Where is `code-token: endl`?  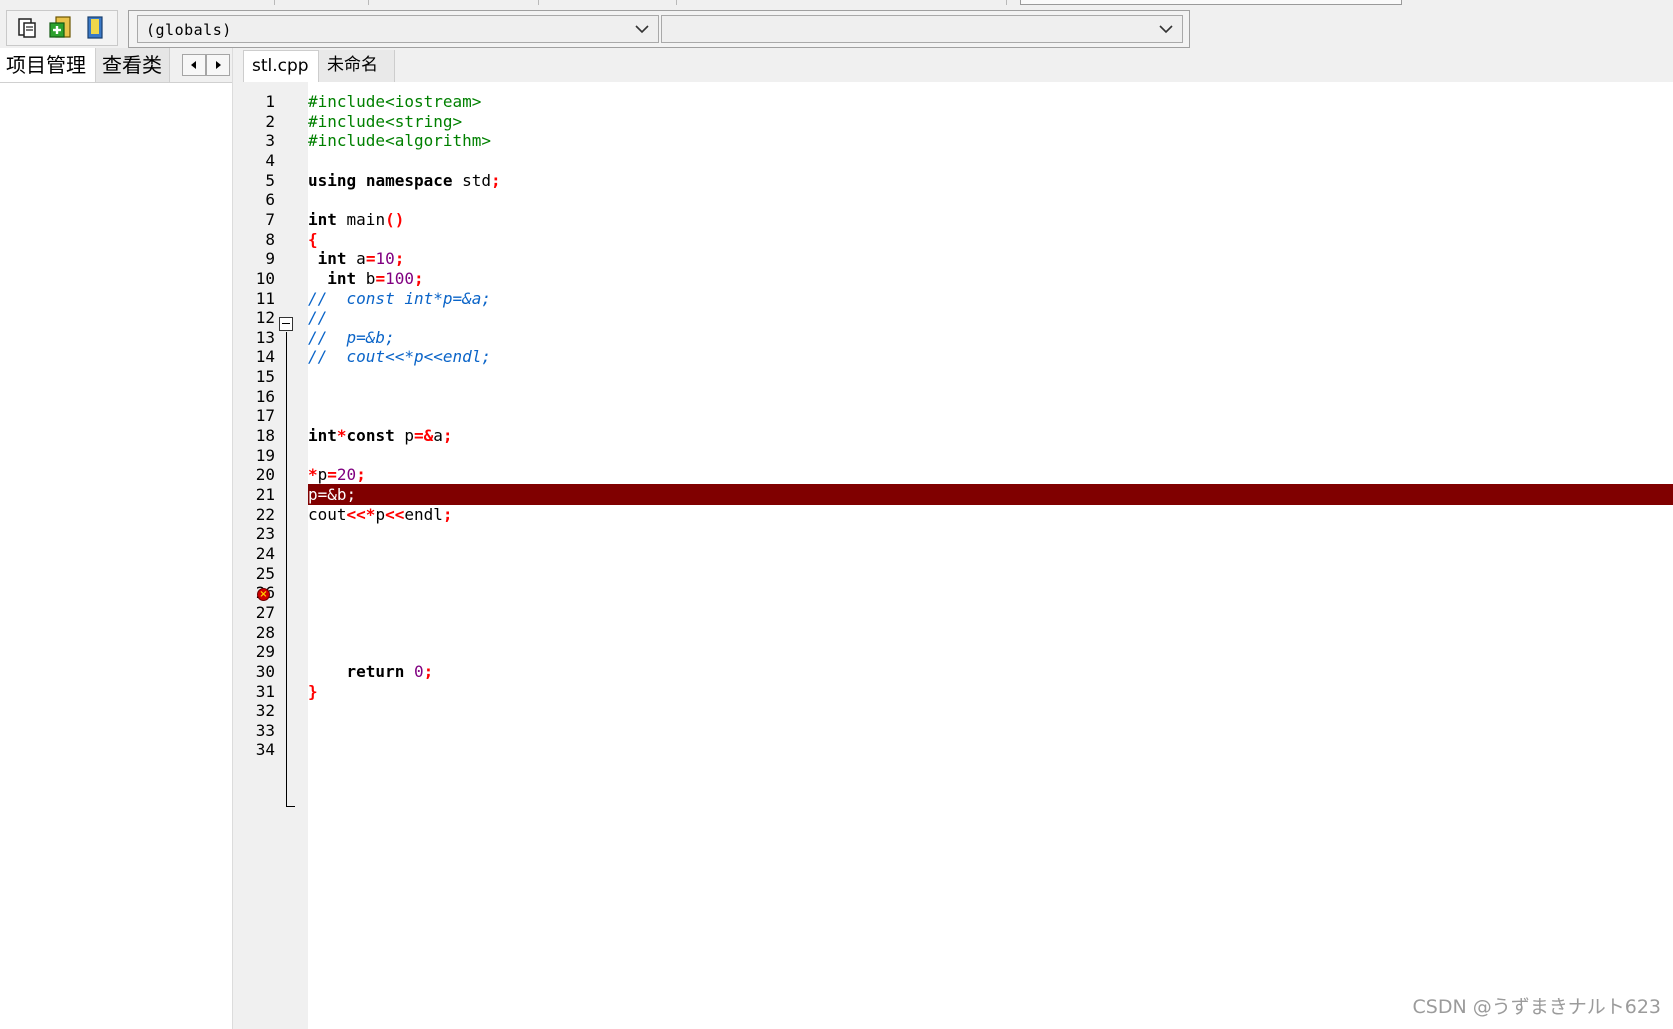
code-token: endl is located at coordinates (423, 514).